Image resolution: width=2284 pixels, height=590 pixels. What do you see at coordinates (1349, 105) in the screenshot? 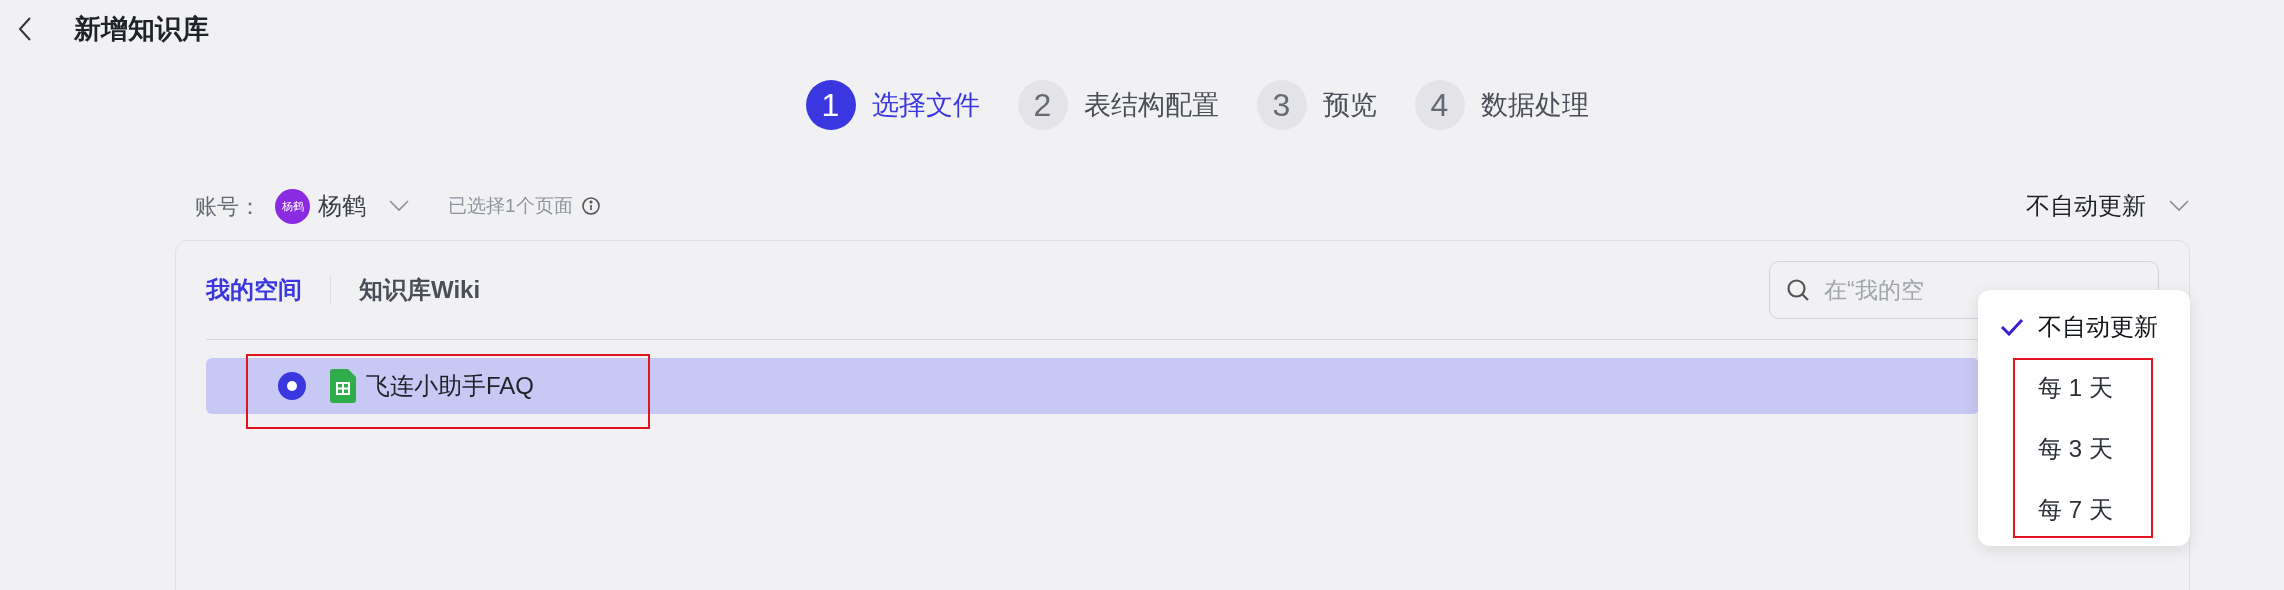
I see `step-label: 预览` at bounding box center [1349, 105].